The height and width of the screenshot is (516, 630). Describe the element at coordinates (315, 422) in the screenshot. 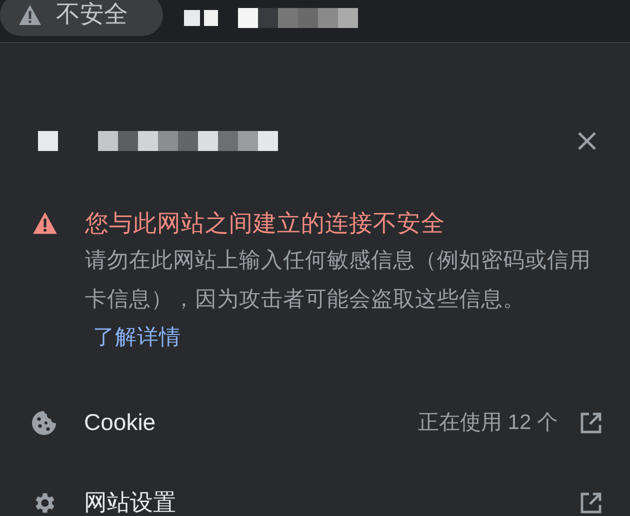

I see `cookies-row: Cookie 正在使用 12 个` at that location.